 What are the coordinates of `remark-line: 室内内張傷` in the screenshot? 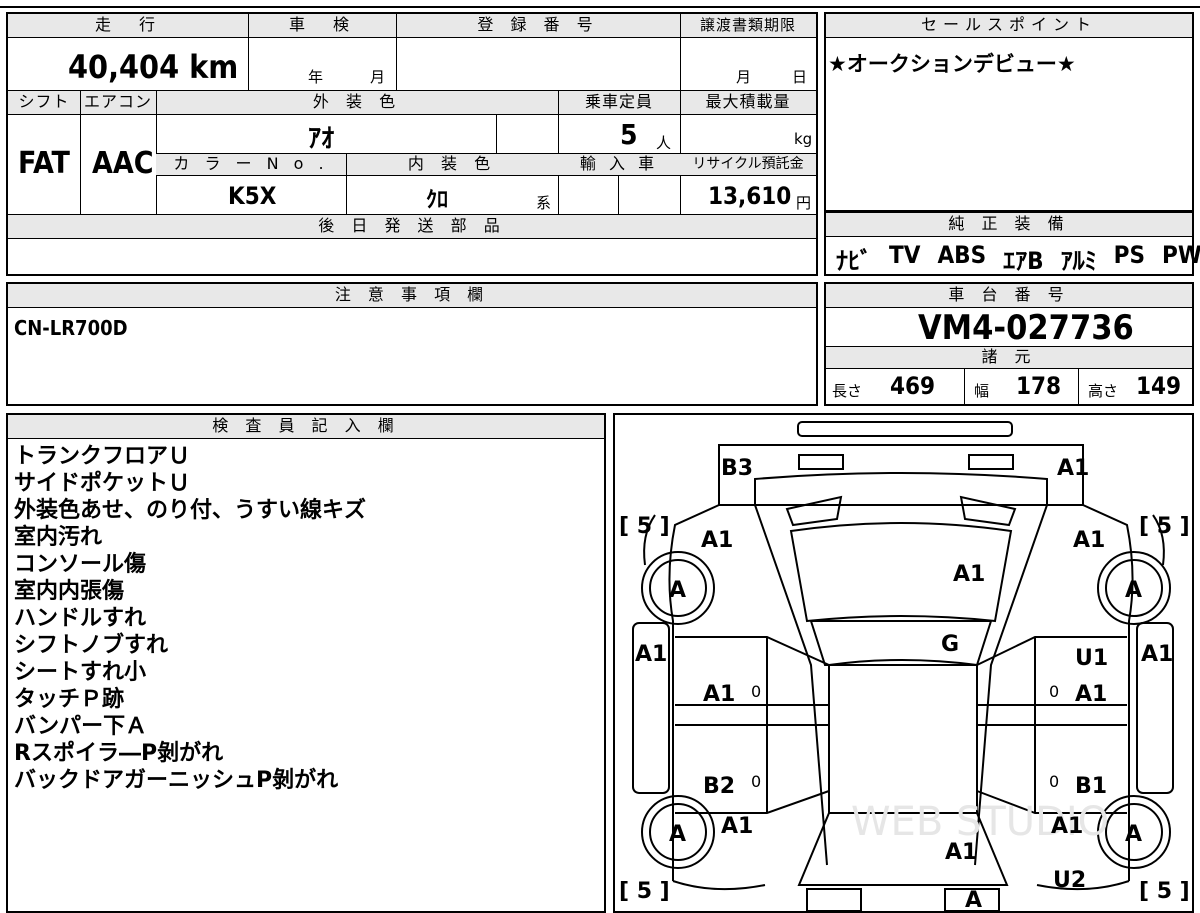 It's located at (69, 591).